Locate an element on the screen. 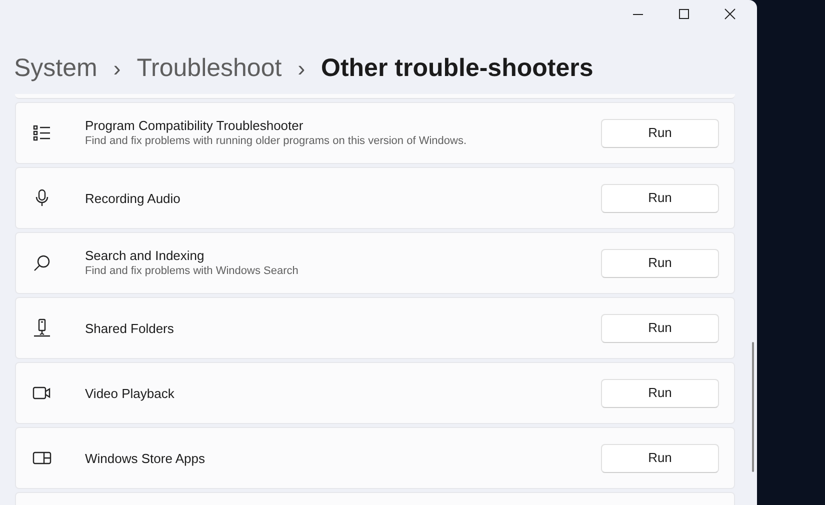 This screenshot has width=825, height=505. scrollbar-thumb is located at coordinates (753, 407).